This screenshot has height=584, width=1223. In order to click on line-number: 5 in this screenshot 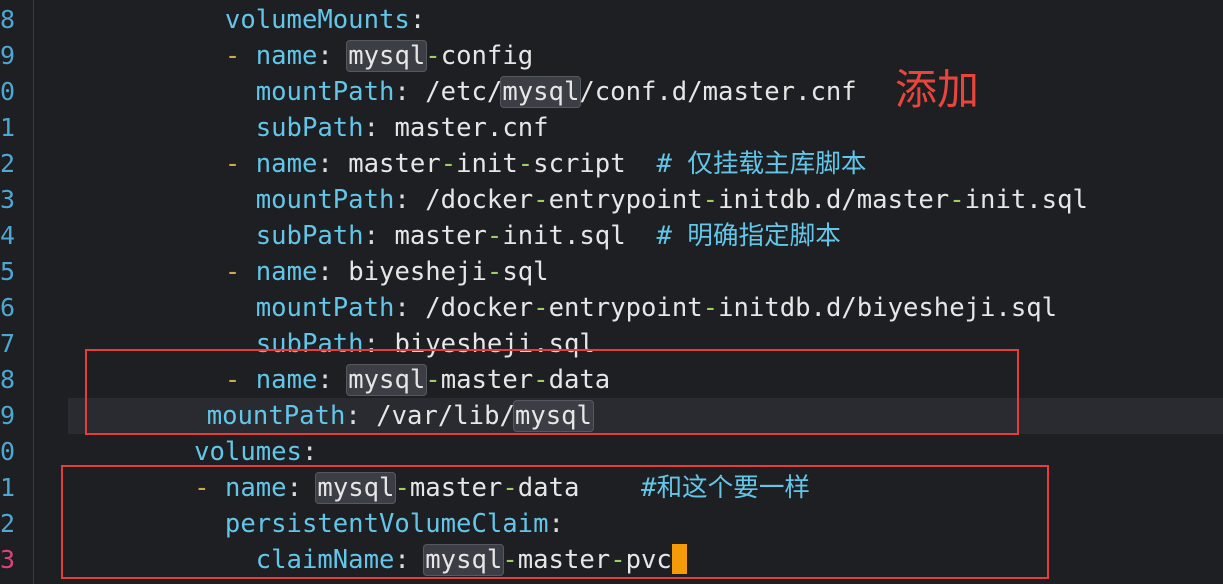, I will do `click(8, 271)`.